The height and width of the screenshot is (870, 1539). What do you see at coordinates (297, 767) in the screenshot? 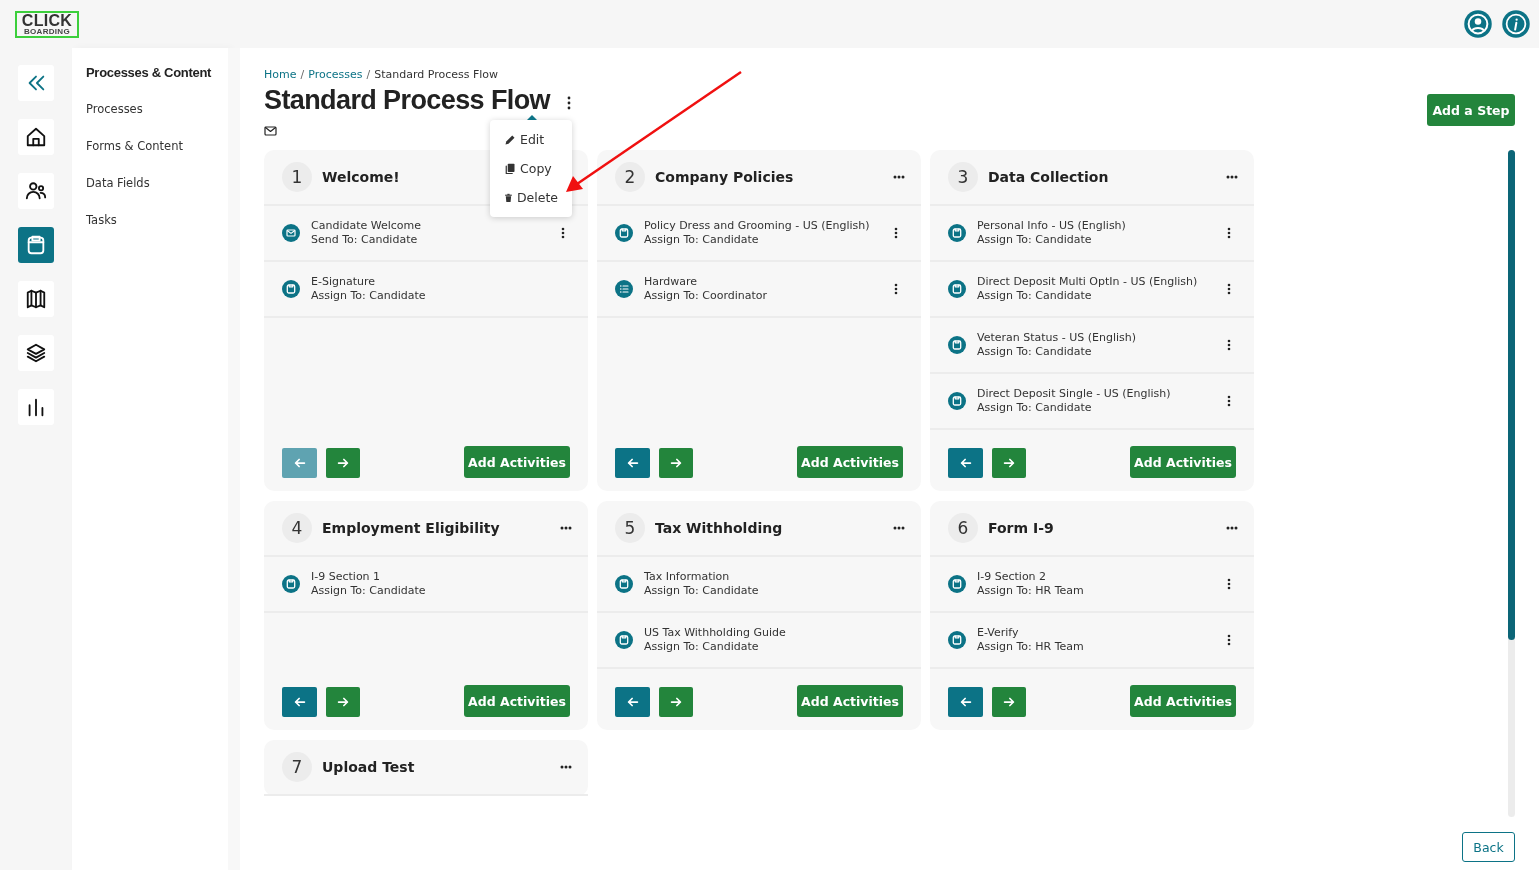
I see `step-number: 7` at bounding box center [297, 767].